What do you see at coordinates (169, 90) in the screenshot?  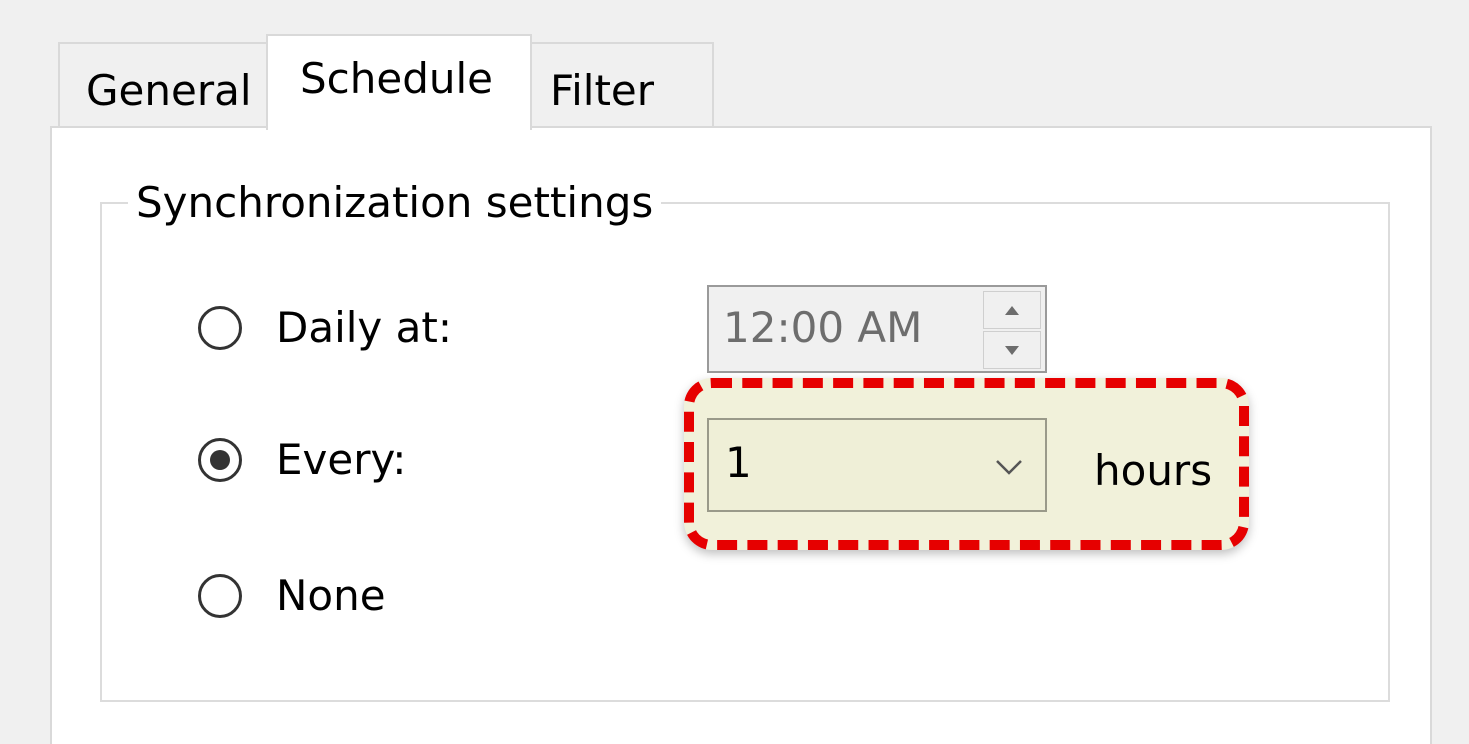 I see `tab-general-label: General` at bounding box center [169, 90].